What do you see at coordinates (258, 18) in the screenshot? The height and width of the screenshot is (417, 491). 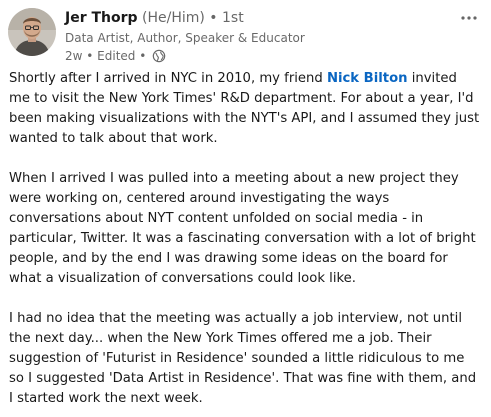 I see `author-name-row: Jer Thorp (He/Him) • 1st` at bounding box center [258, 18].